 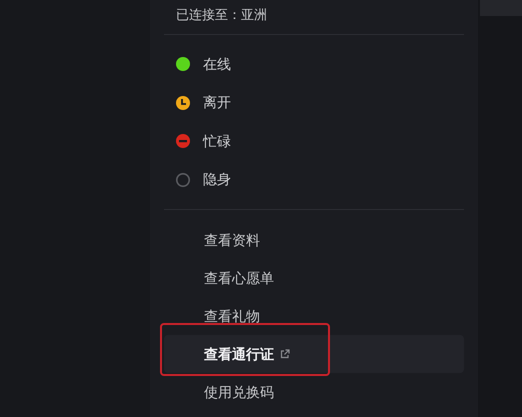 I want to click on menu-item: 使用兑换码, so click(x=314, y=392).